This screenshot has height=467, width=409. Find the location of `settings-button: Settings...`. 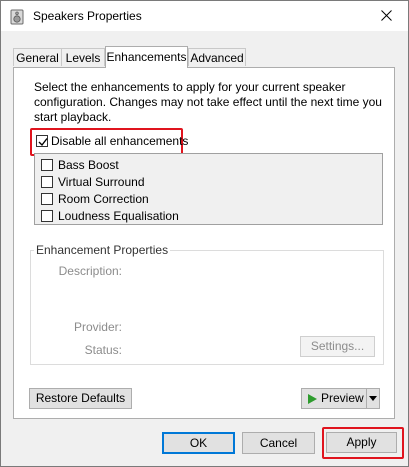

settings-button: Settings... is located at coordinates (337, 346).